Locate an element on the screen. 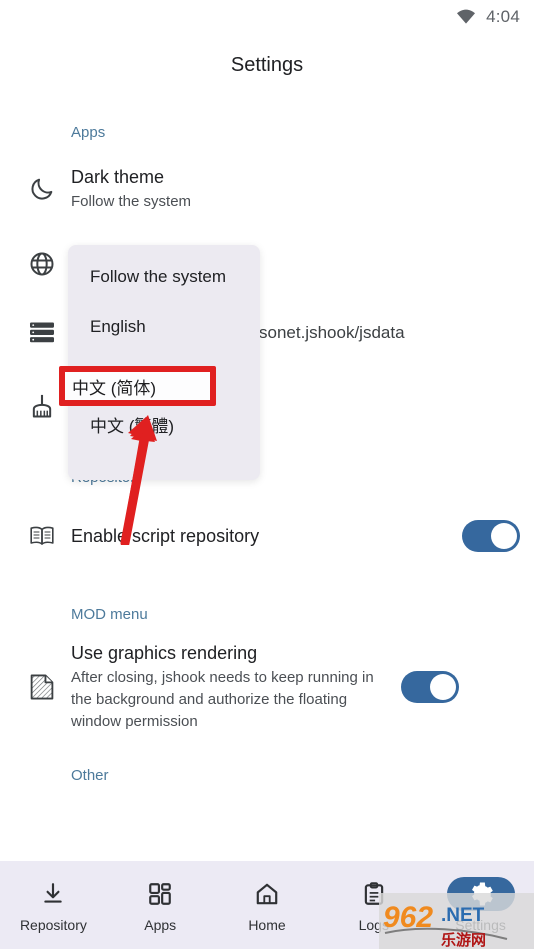 This screenshot has width=534, height=949. moon-icon is located at coordinates (42, 189).